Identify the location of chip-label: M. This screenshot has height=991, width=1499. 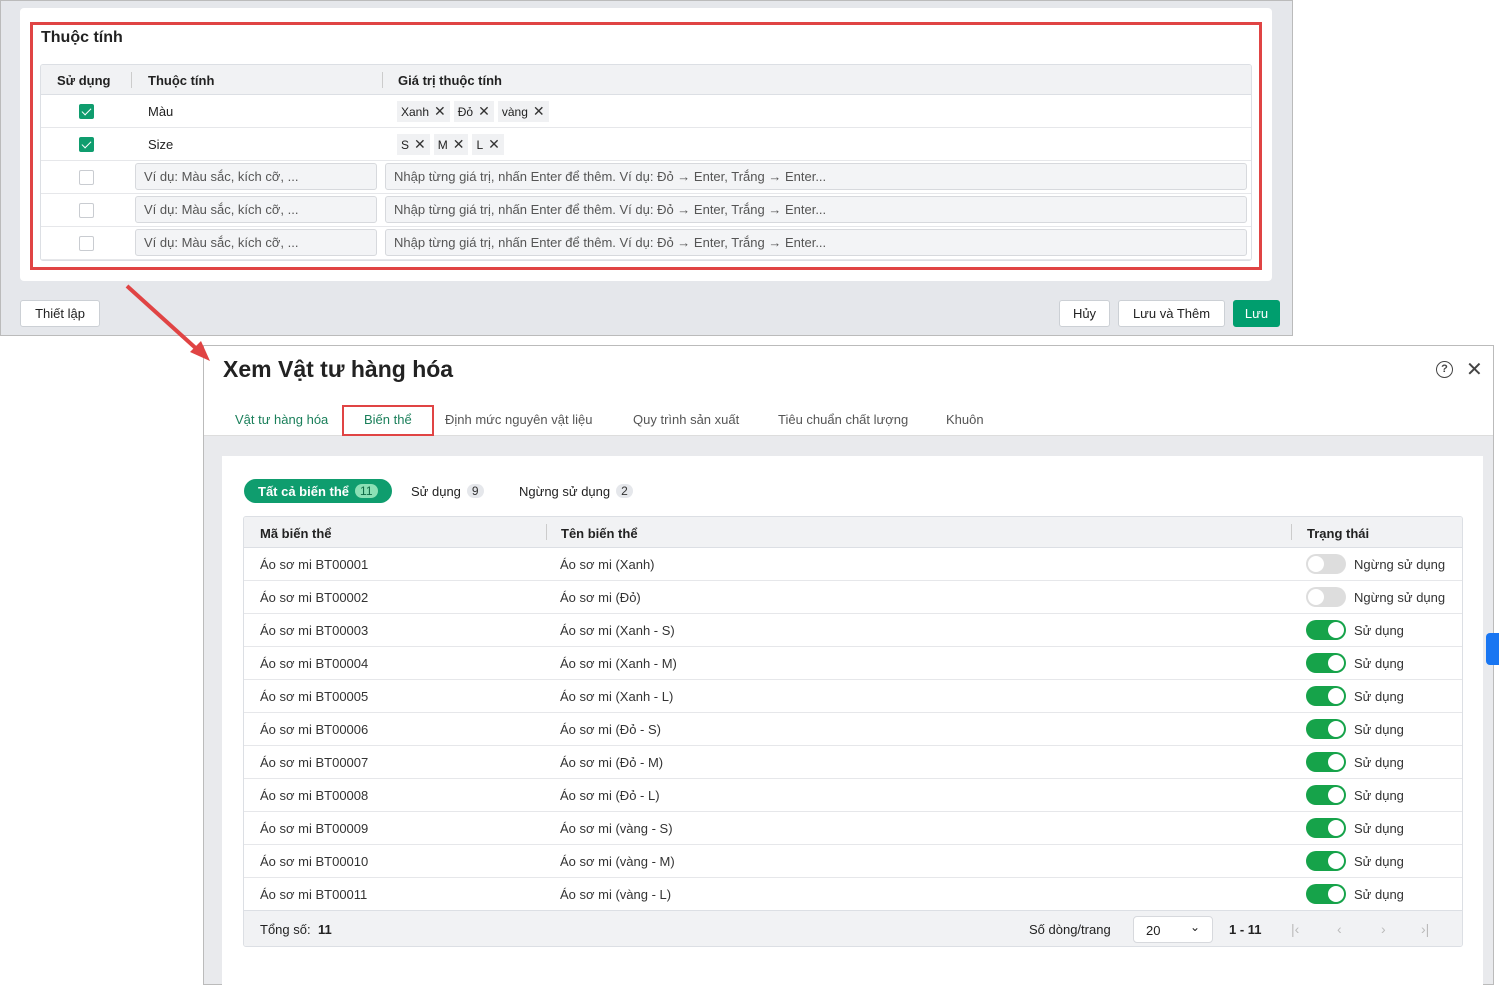
(442, 144).